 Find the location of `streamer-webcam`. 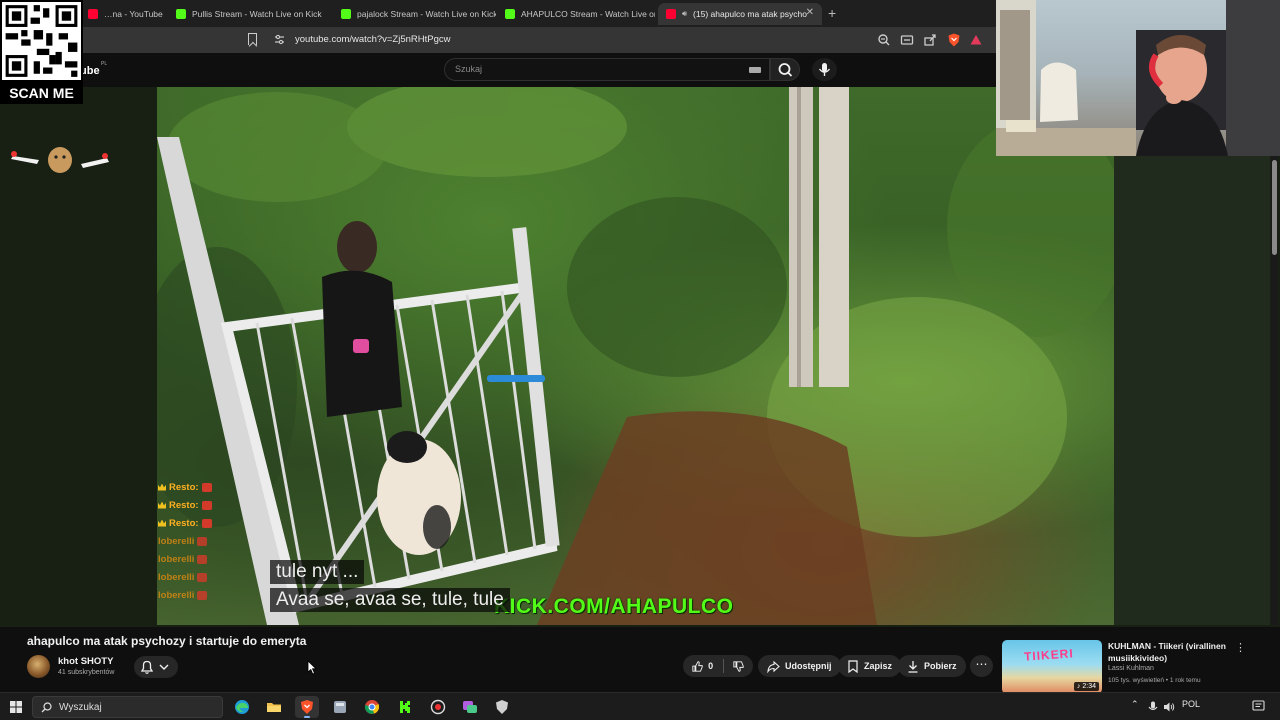

streamer-webcam is located at coordinates (1138, 78).